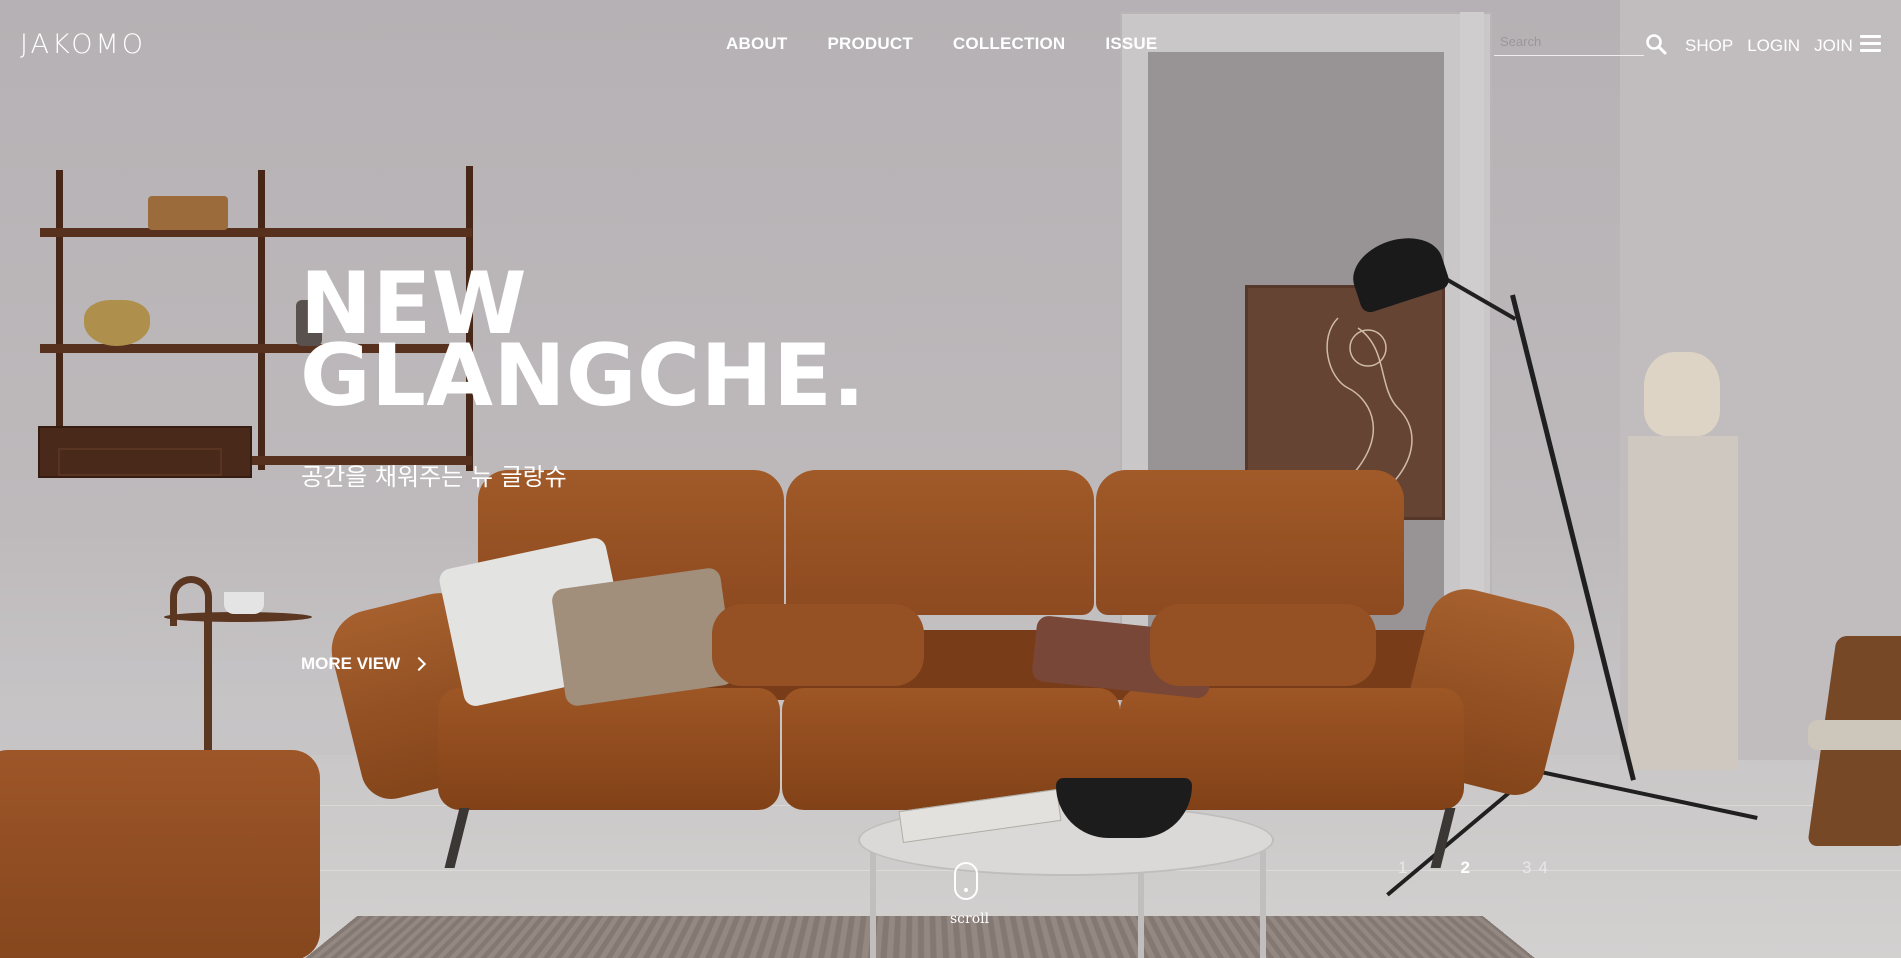  Describe the element at coordinates (1833, 46) in the screenshot. I see `join-link: JOIN` at that location.